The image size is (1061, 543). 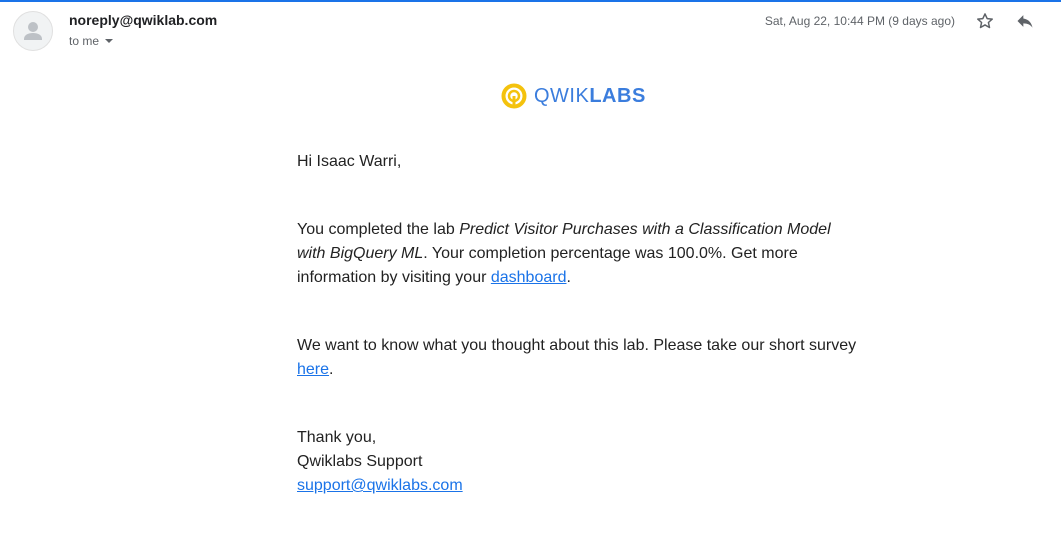 I want to click on recipient-label: to me, so click(x=84, y=41).